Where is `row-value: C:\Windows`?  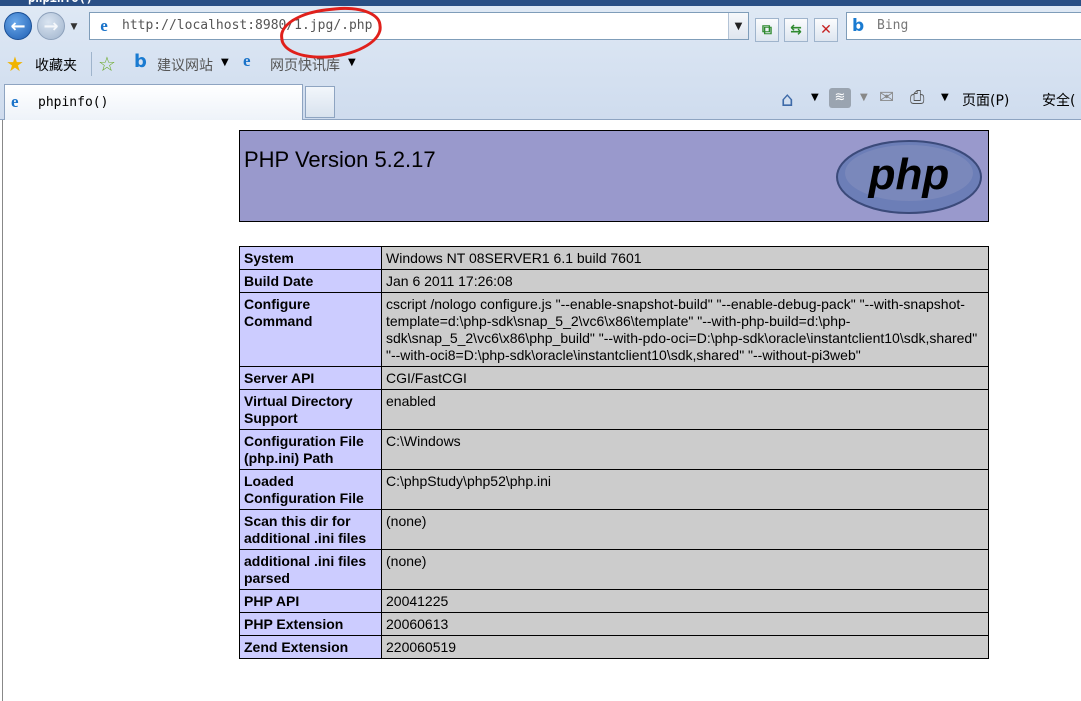
row-value: C:\Windows is located at coordinates (685, 449).